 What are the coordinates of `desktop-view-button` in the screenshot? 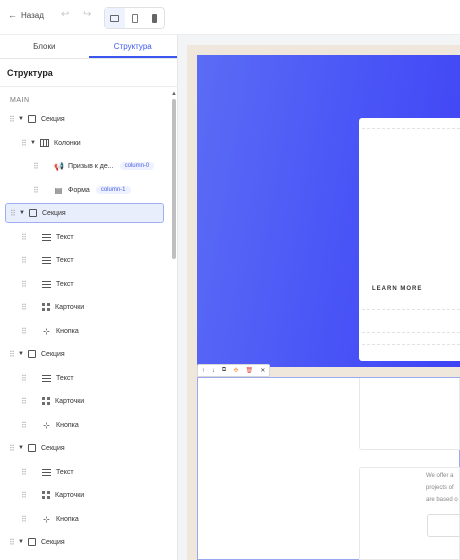 It's located at (115, 18).